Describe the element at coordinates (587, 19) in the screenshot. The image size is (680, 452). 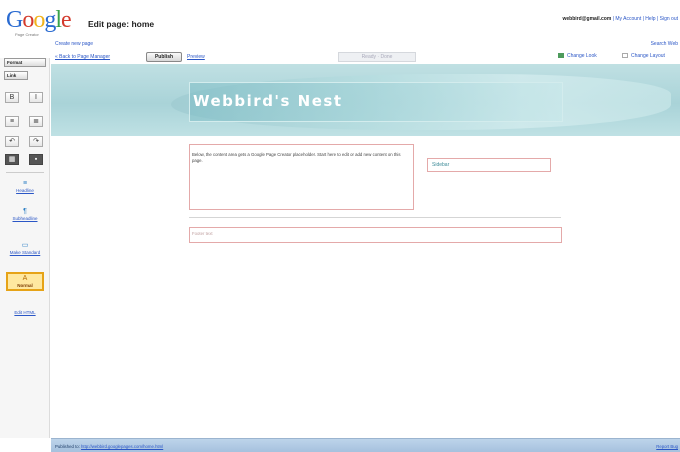
I see `account-email: webbird@gmail.com` at that location.